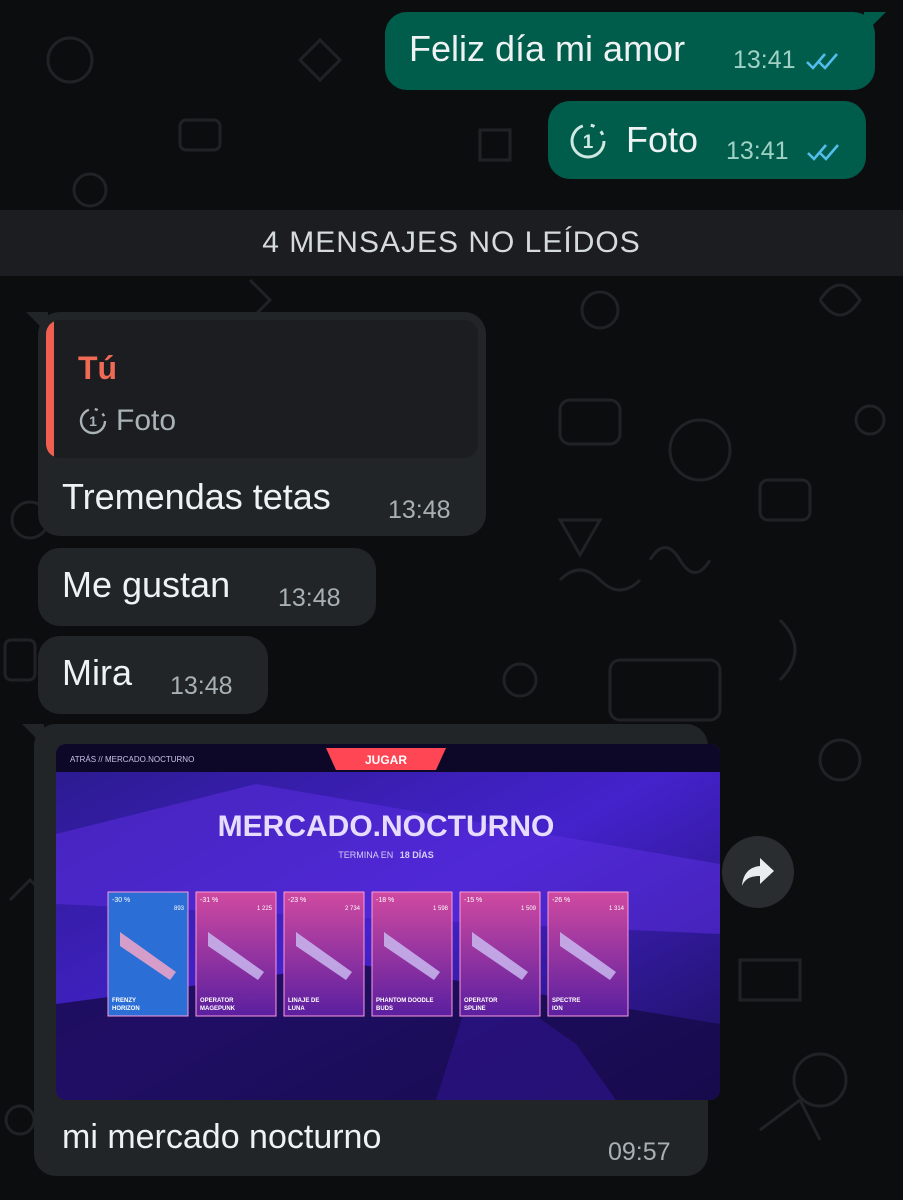 The width and height of the screenshot is (903, 1200). Describe the element at coordinates (179, 909) in the screenshot. I see `card-price: 893` at that location.